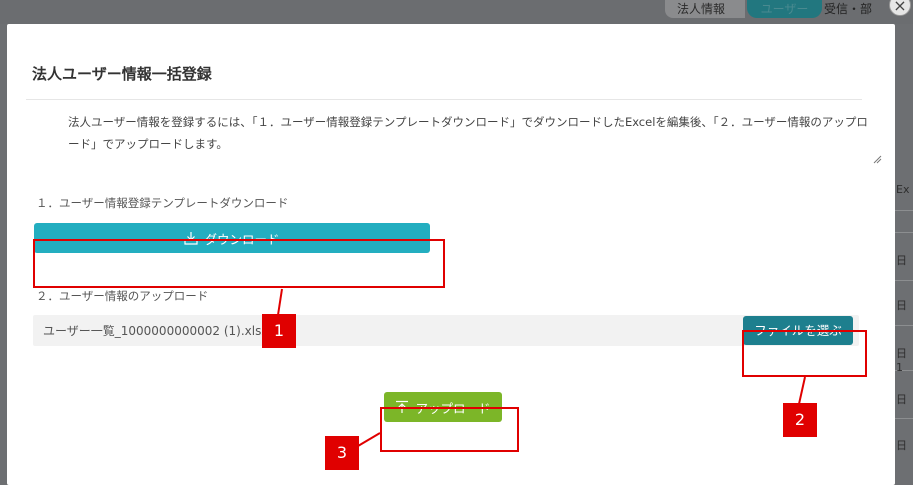 The width and height of the screenshot is (913, 485). I want to click on background-tab-user: ユーザー, so click(784, 9).